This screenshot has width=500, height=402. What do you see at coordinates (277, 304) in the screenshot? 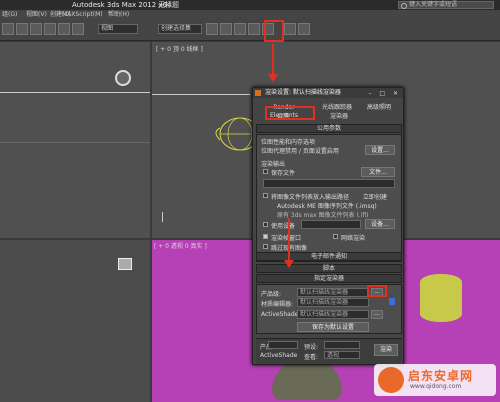
I see `material-editor-label: 材质编辑器:` at bounding box center [277, 304].